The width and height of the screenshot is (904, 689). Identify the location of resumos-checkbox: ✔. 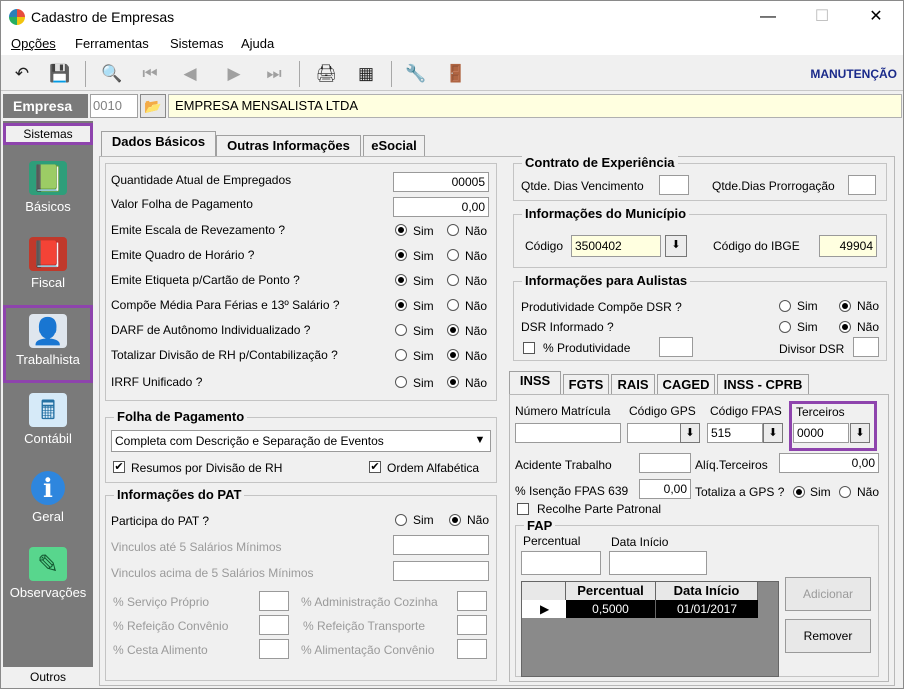
(119, 467).